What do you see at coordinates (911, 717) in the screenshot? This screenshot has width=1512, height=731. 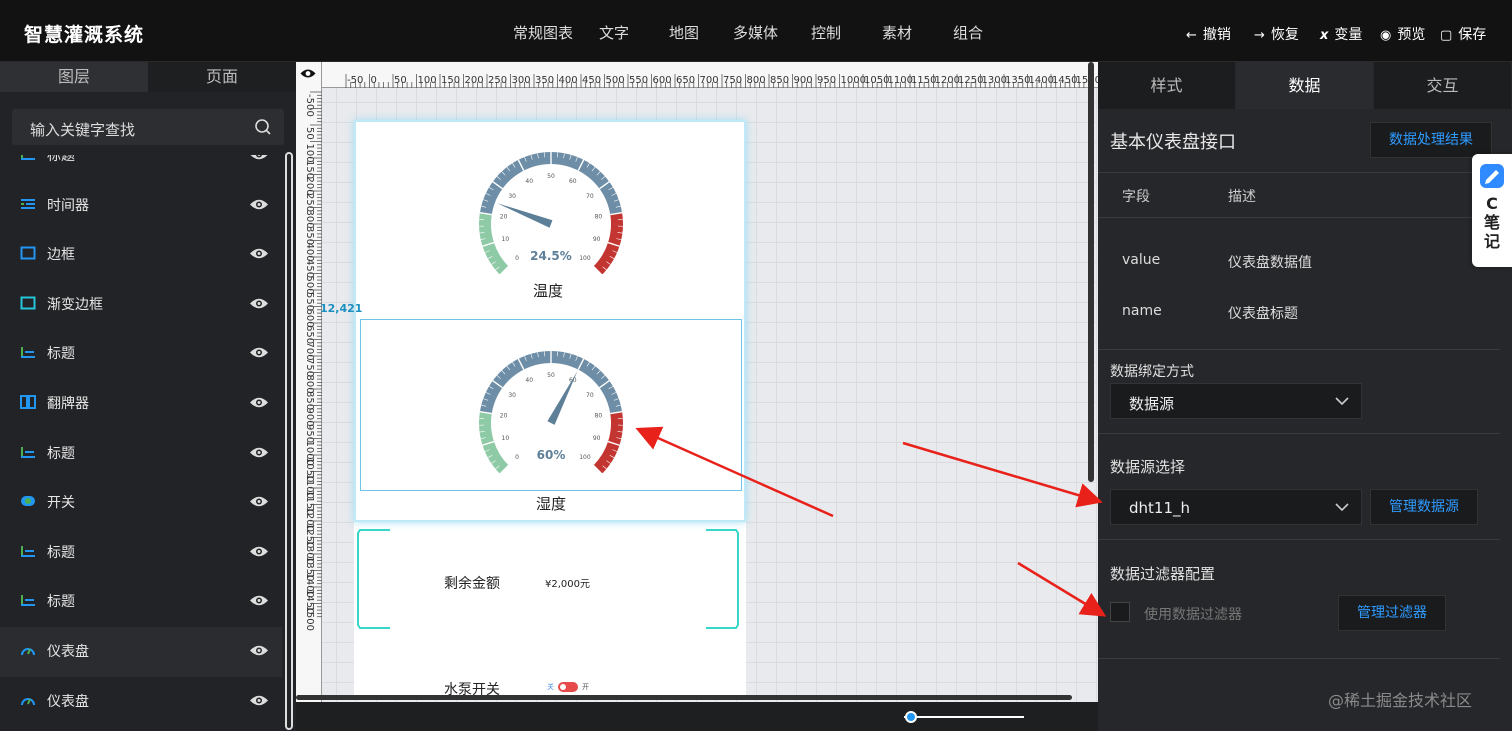 I see `zoom-slider-handle` at bounding box center [911, 717].